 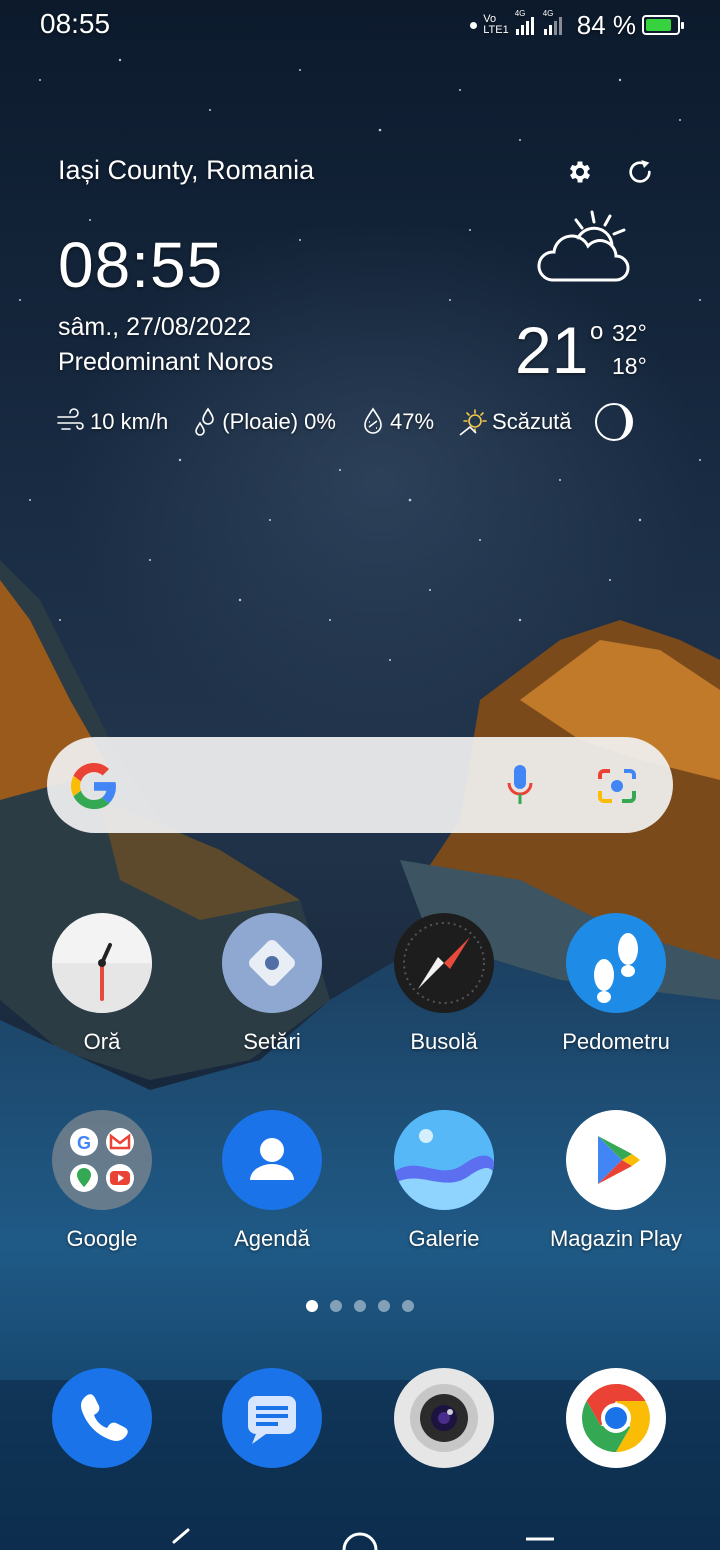 I want to click on signal-2: 4G, so click(x=554, y=22).